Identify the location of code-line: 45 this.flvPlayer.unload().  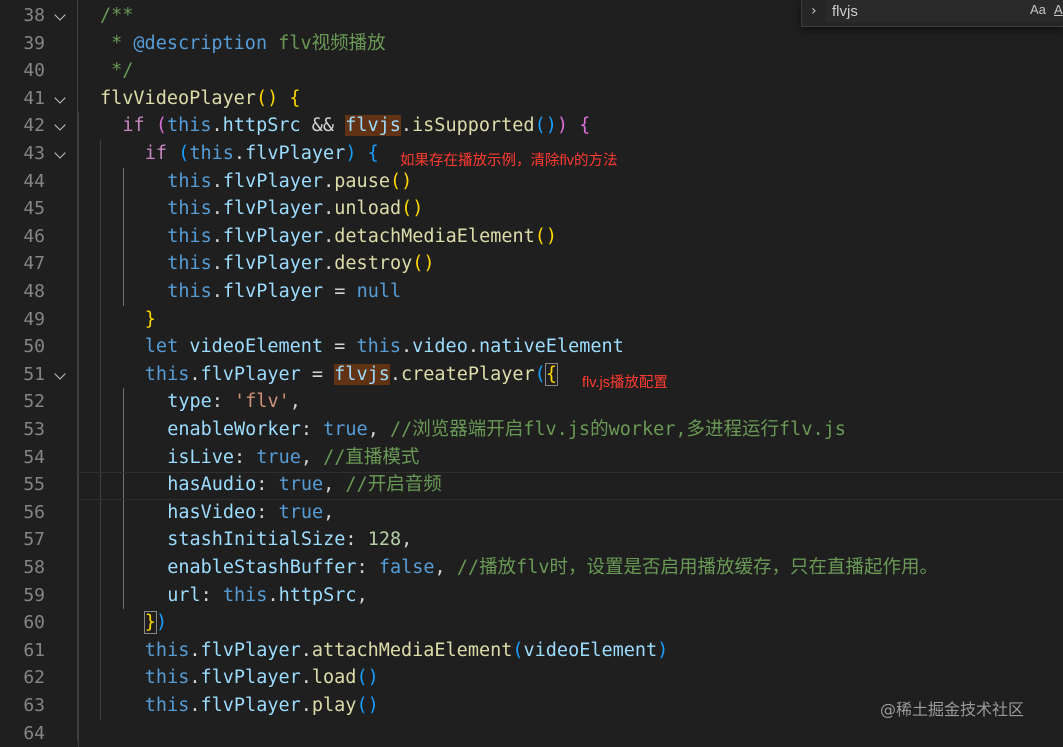
(531, 209).